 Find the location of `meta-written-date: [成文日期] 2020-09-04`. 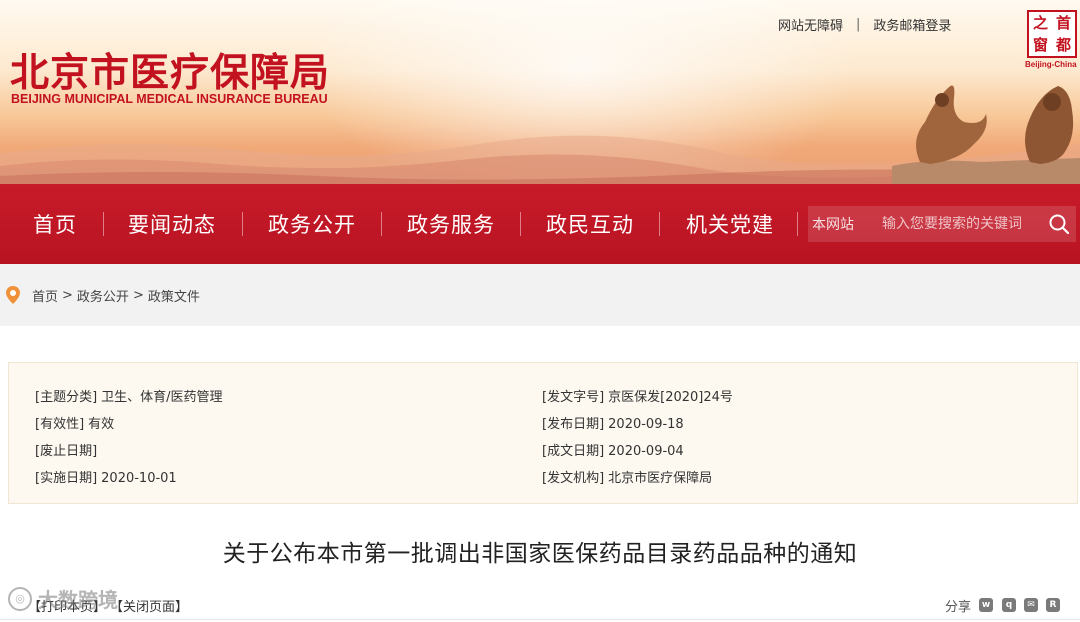

meta-written-date: [成文日期] 2020-09-04 is located at coordinates (613, 449).